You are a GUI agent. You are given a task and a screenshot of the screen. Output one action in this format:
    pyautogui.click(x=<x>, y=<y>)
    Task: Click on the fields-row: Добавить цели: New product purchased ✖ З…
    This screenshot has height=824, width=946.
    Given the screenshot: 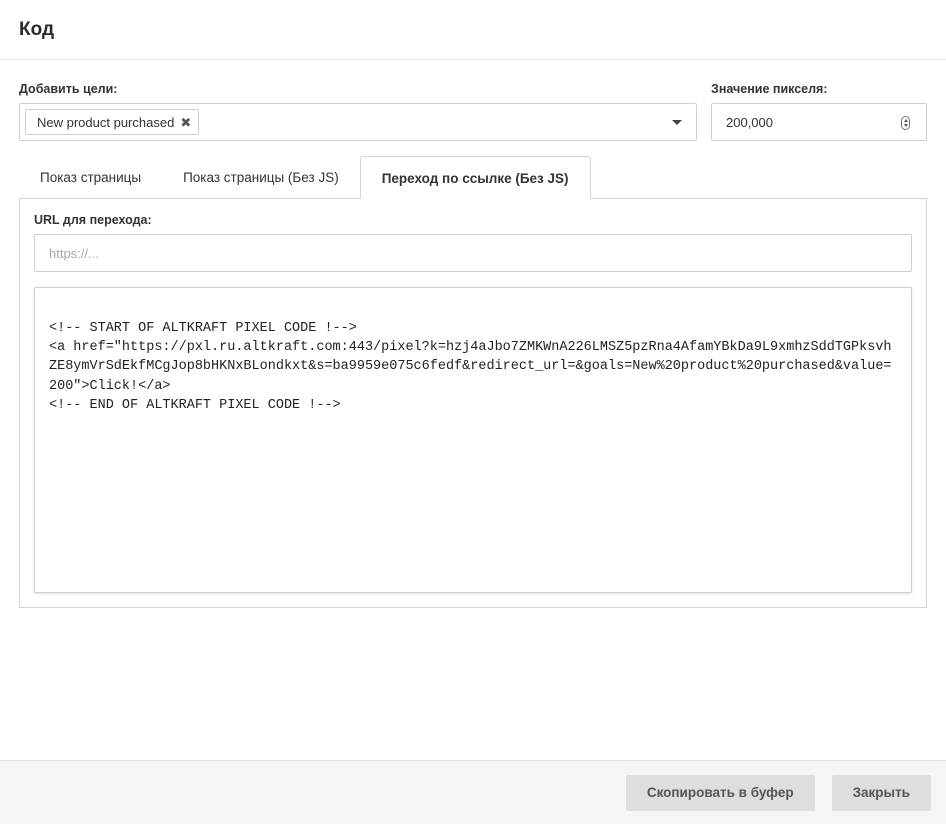 What is the action you would take?
    pyautogui.click(x=473, y=111)
    